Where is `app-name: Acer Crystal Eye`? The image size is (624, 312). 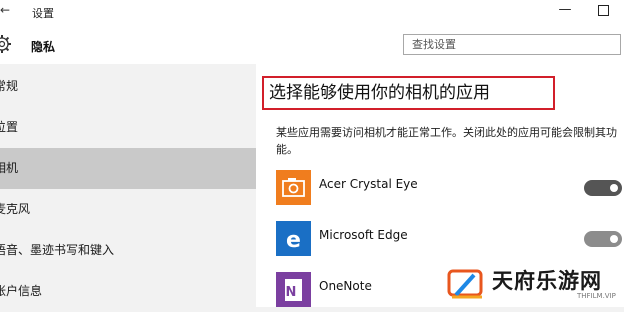
app-name: Acer Crystal Eye is located at coordinates (368, 184).